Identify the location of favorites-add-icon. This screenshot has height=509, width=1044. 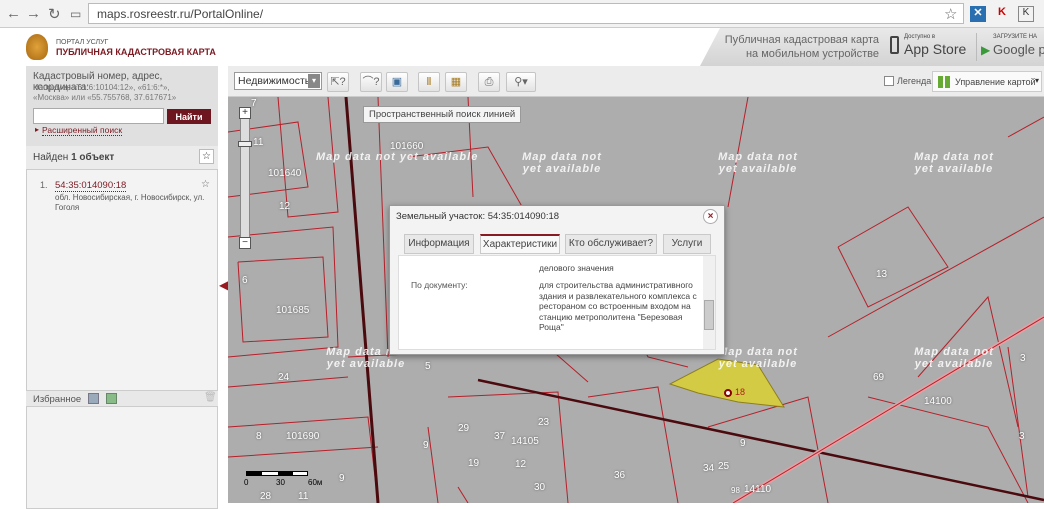
(93, 398).